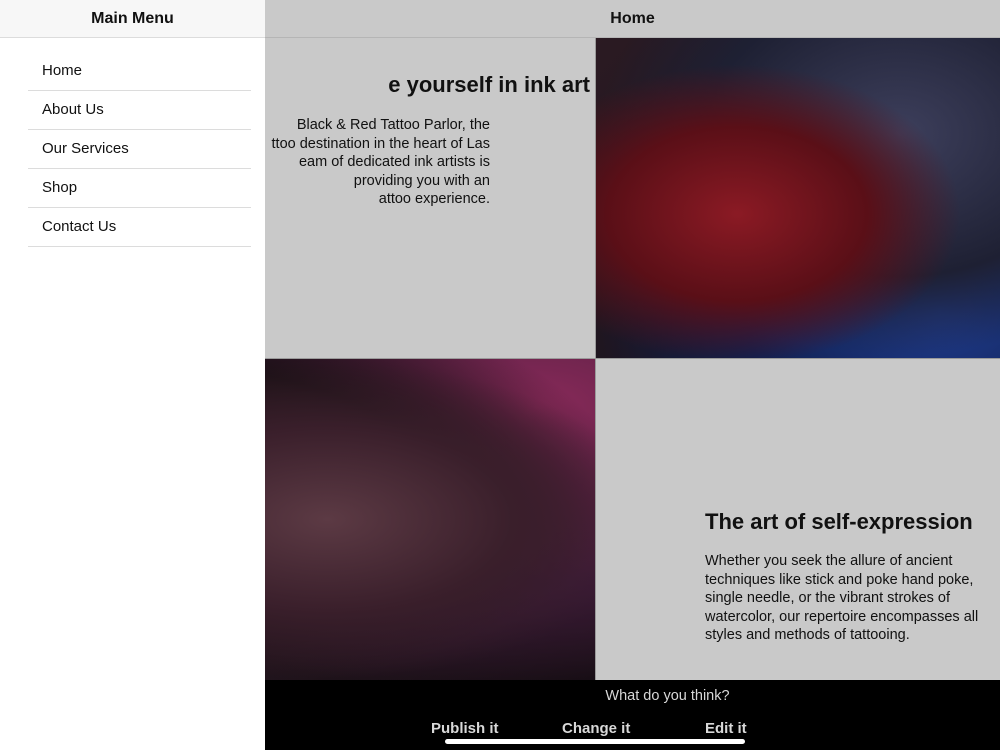 This screenshot has width=1000, height=750. I want to click on drawer-title: Main Menu, so click(132, 19).